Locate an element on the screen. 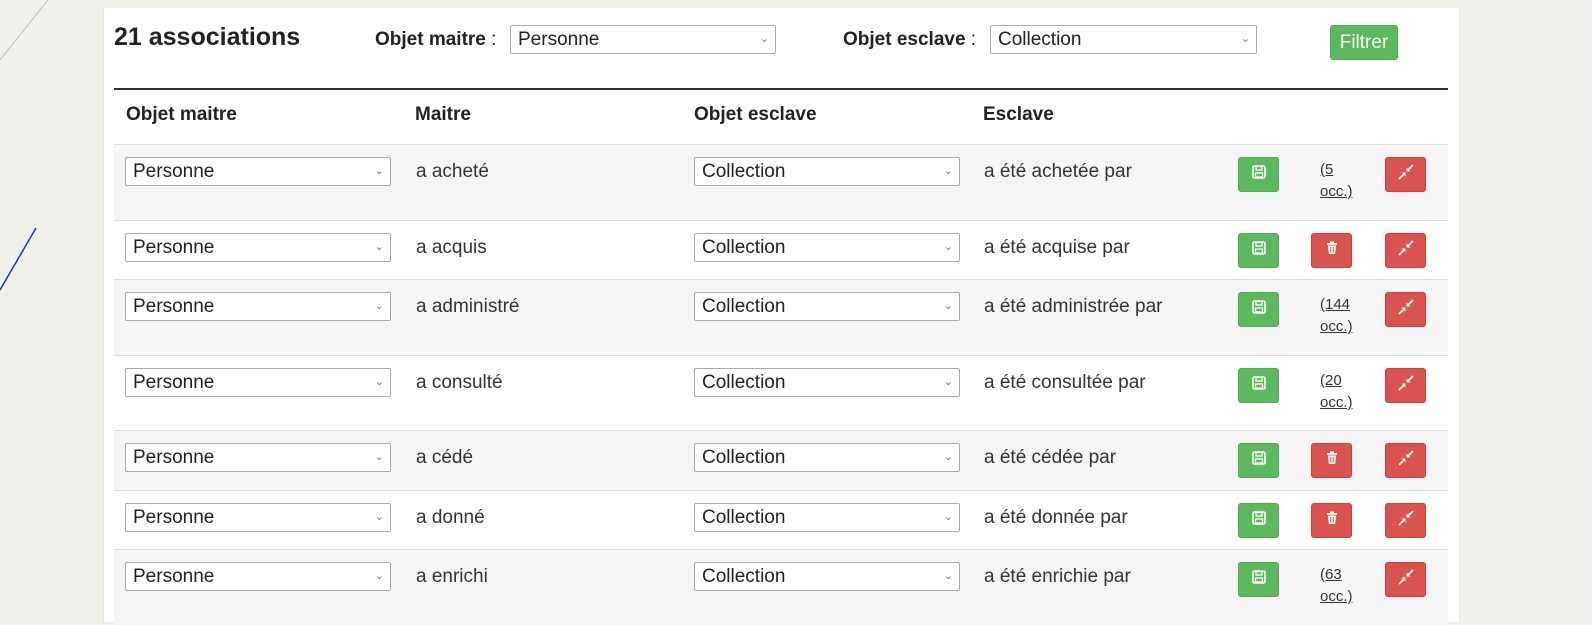  slave-relation-text: a été donnée par is located at coordinates (1056, 517).